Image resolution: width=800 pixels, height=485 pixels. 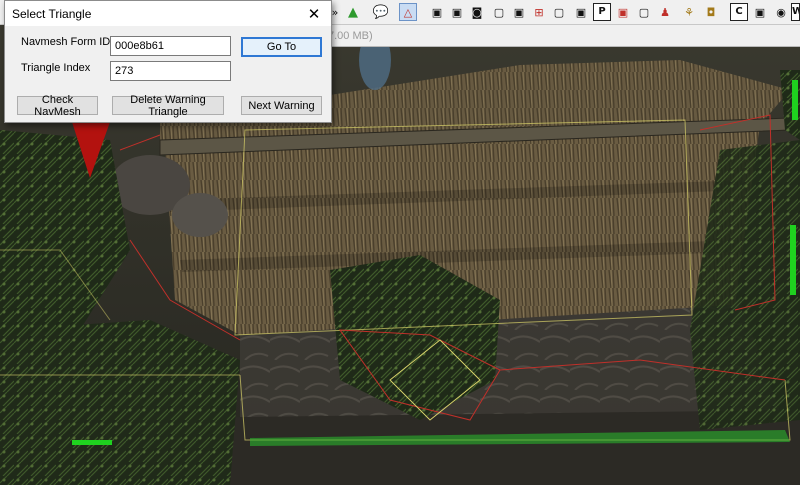 What do you see at coordinates (477, 12) in the screenshot?
I see `cube-icon: ◙` at bounding box center [477, 12].